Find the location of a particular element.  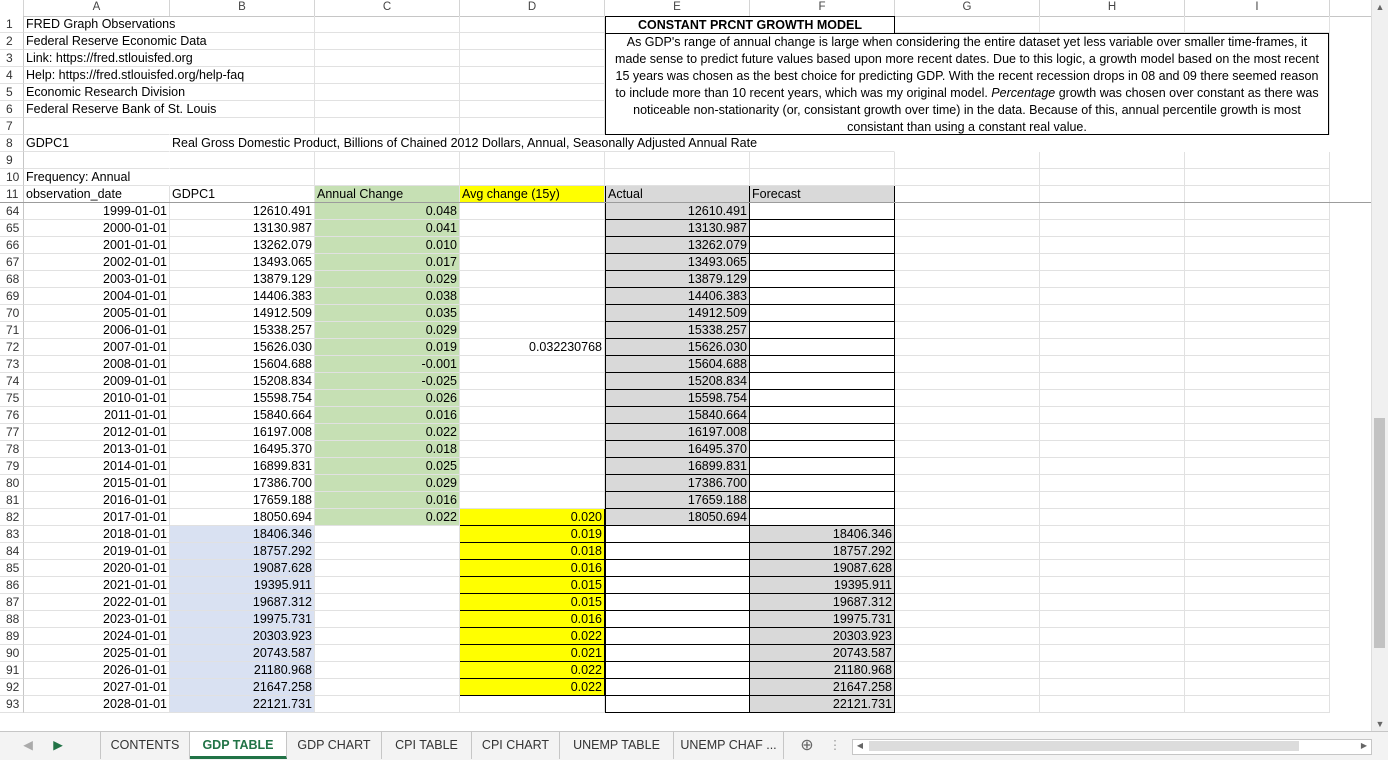

tab-contents: CONTENTS is located at coordinates (145, 745).